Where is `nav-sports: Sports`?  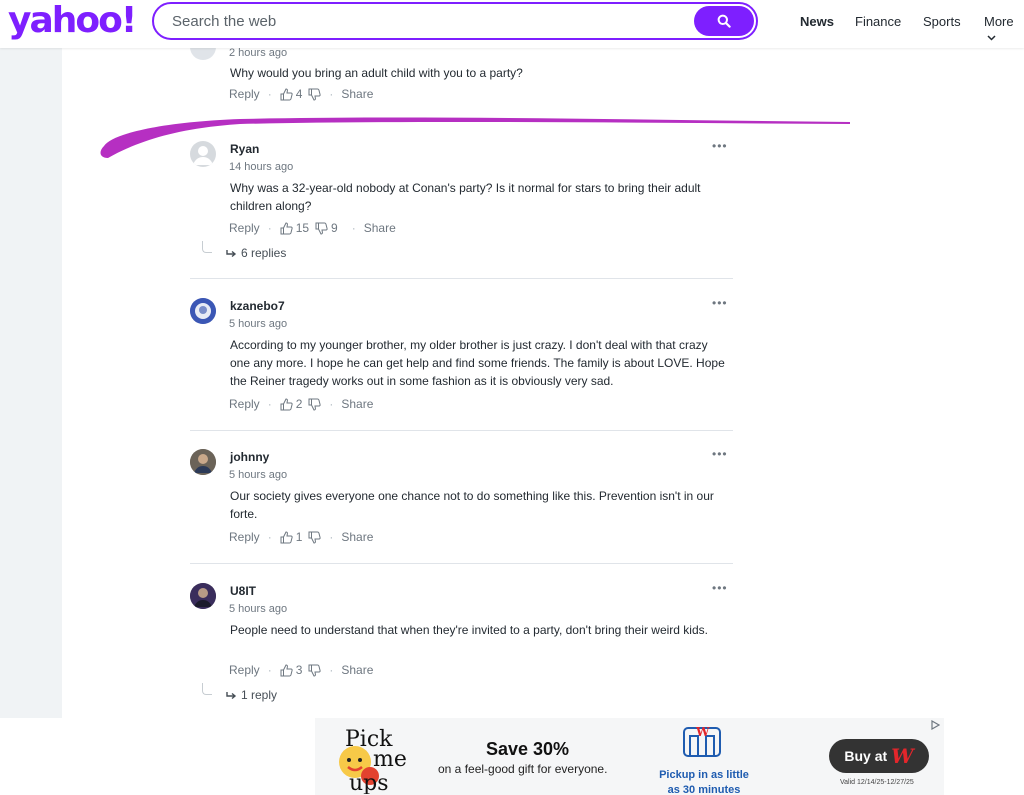
nav-sports: Sports is located at coordinates (942, 21).